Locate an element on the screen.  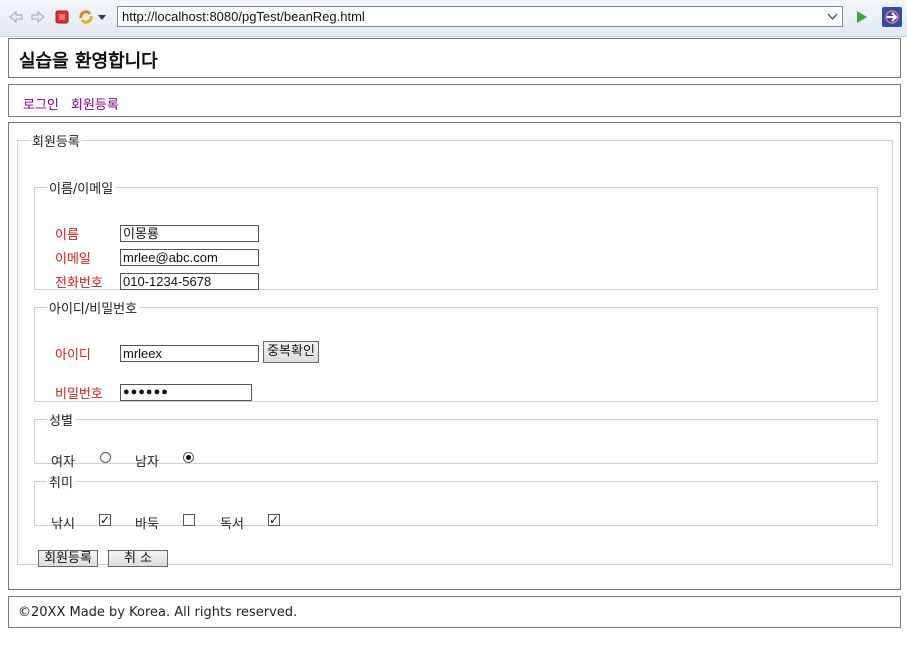
nav-panel: 로그인 회원등록 is located at coordinates (454, 100).